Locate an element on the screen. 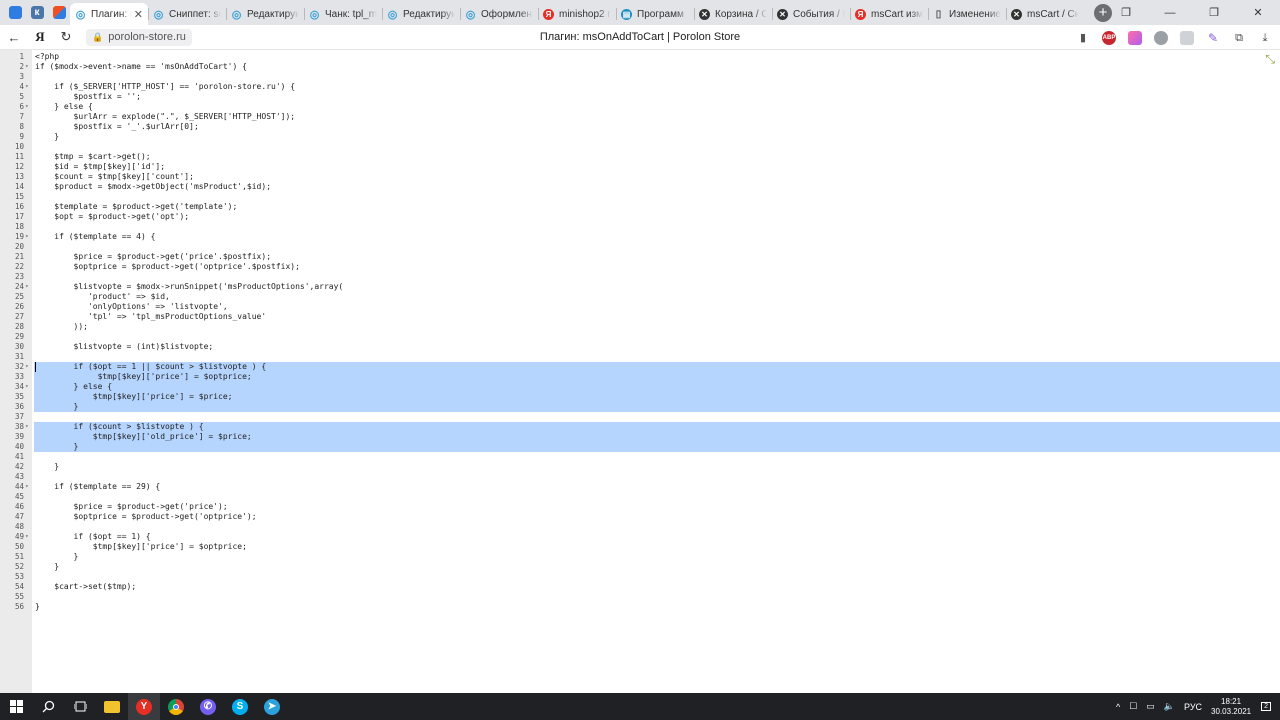  collections-icon: ⧉ is located at coordinates (1239, 38).